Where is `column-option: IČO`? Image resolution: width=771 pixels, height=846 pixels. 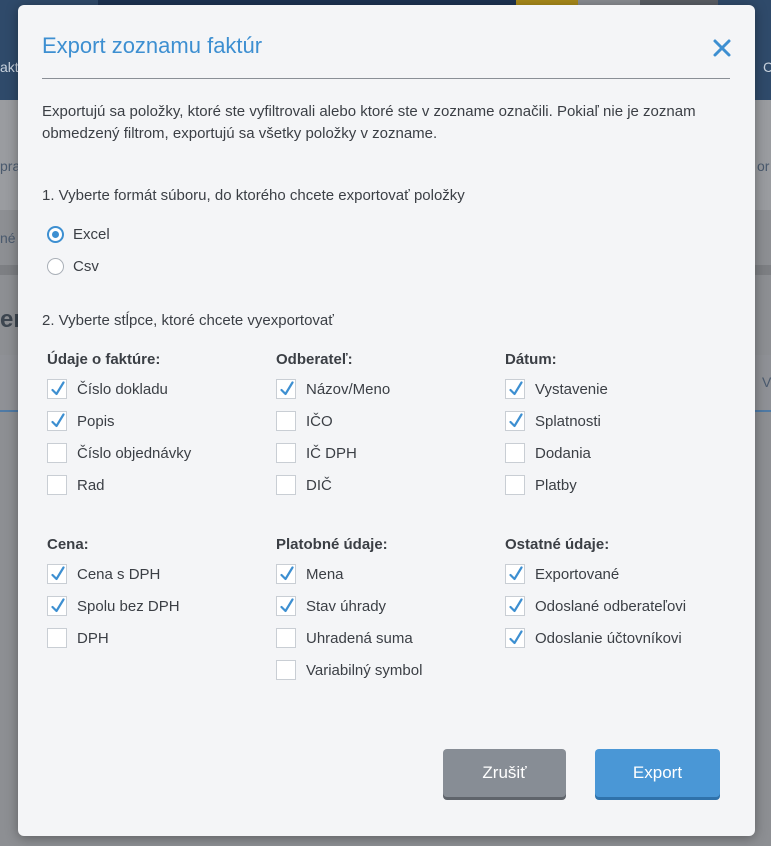
column-option: IČO is located at coordinates (304, 421).